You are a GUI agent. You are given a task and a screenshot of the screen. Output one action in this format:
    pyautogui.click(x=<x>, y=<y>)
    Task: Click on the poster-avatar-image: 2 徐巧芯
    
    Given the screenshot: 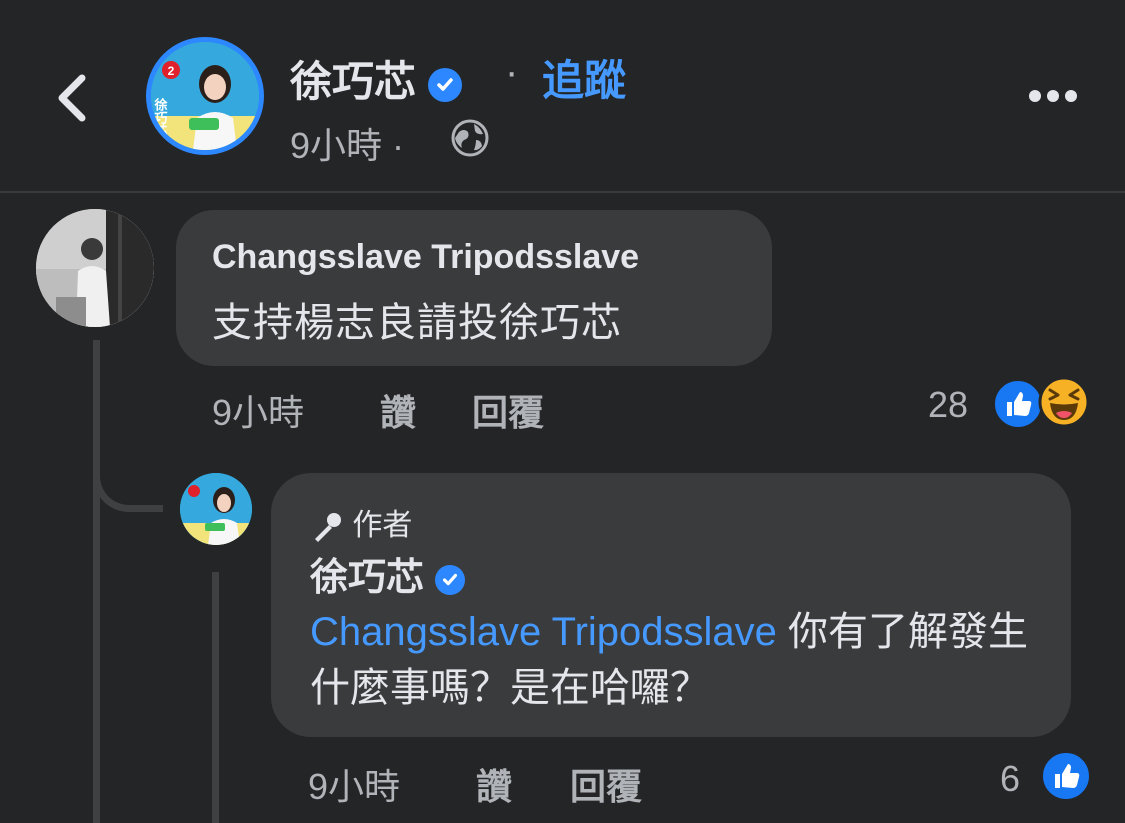 What is the action you would take?
    pyautogui.click(x=205, y=96)
    